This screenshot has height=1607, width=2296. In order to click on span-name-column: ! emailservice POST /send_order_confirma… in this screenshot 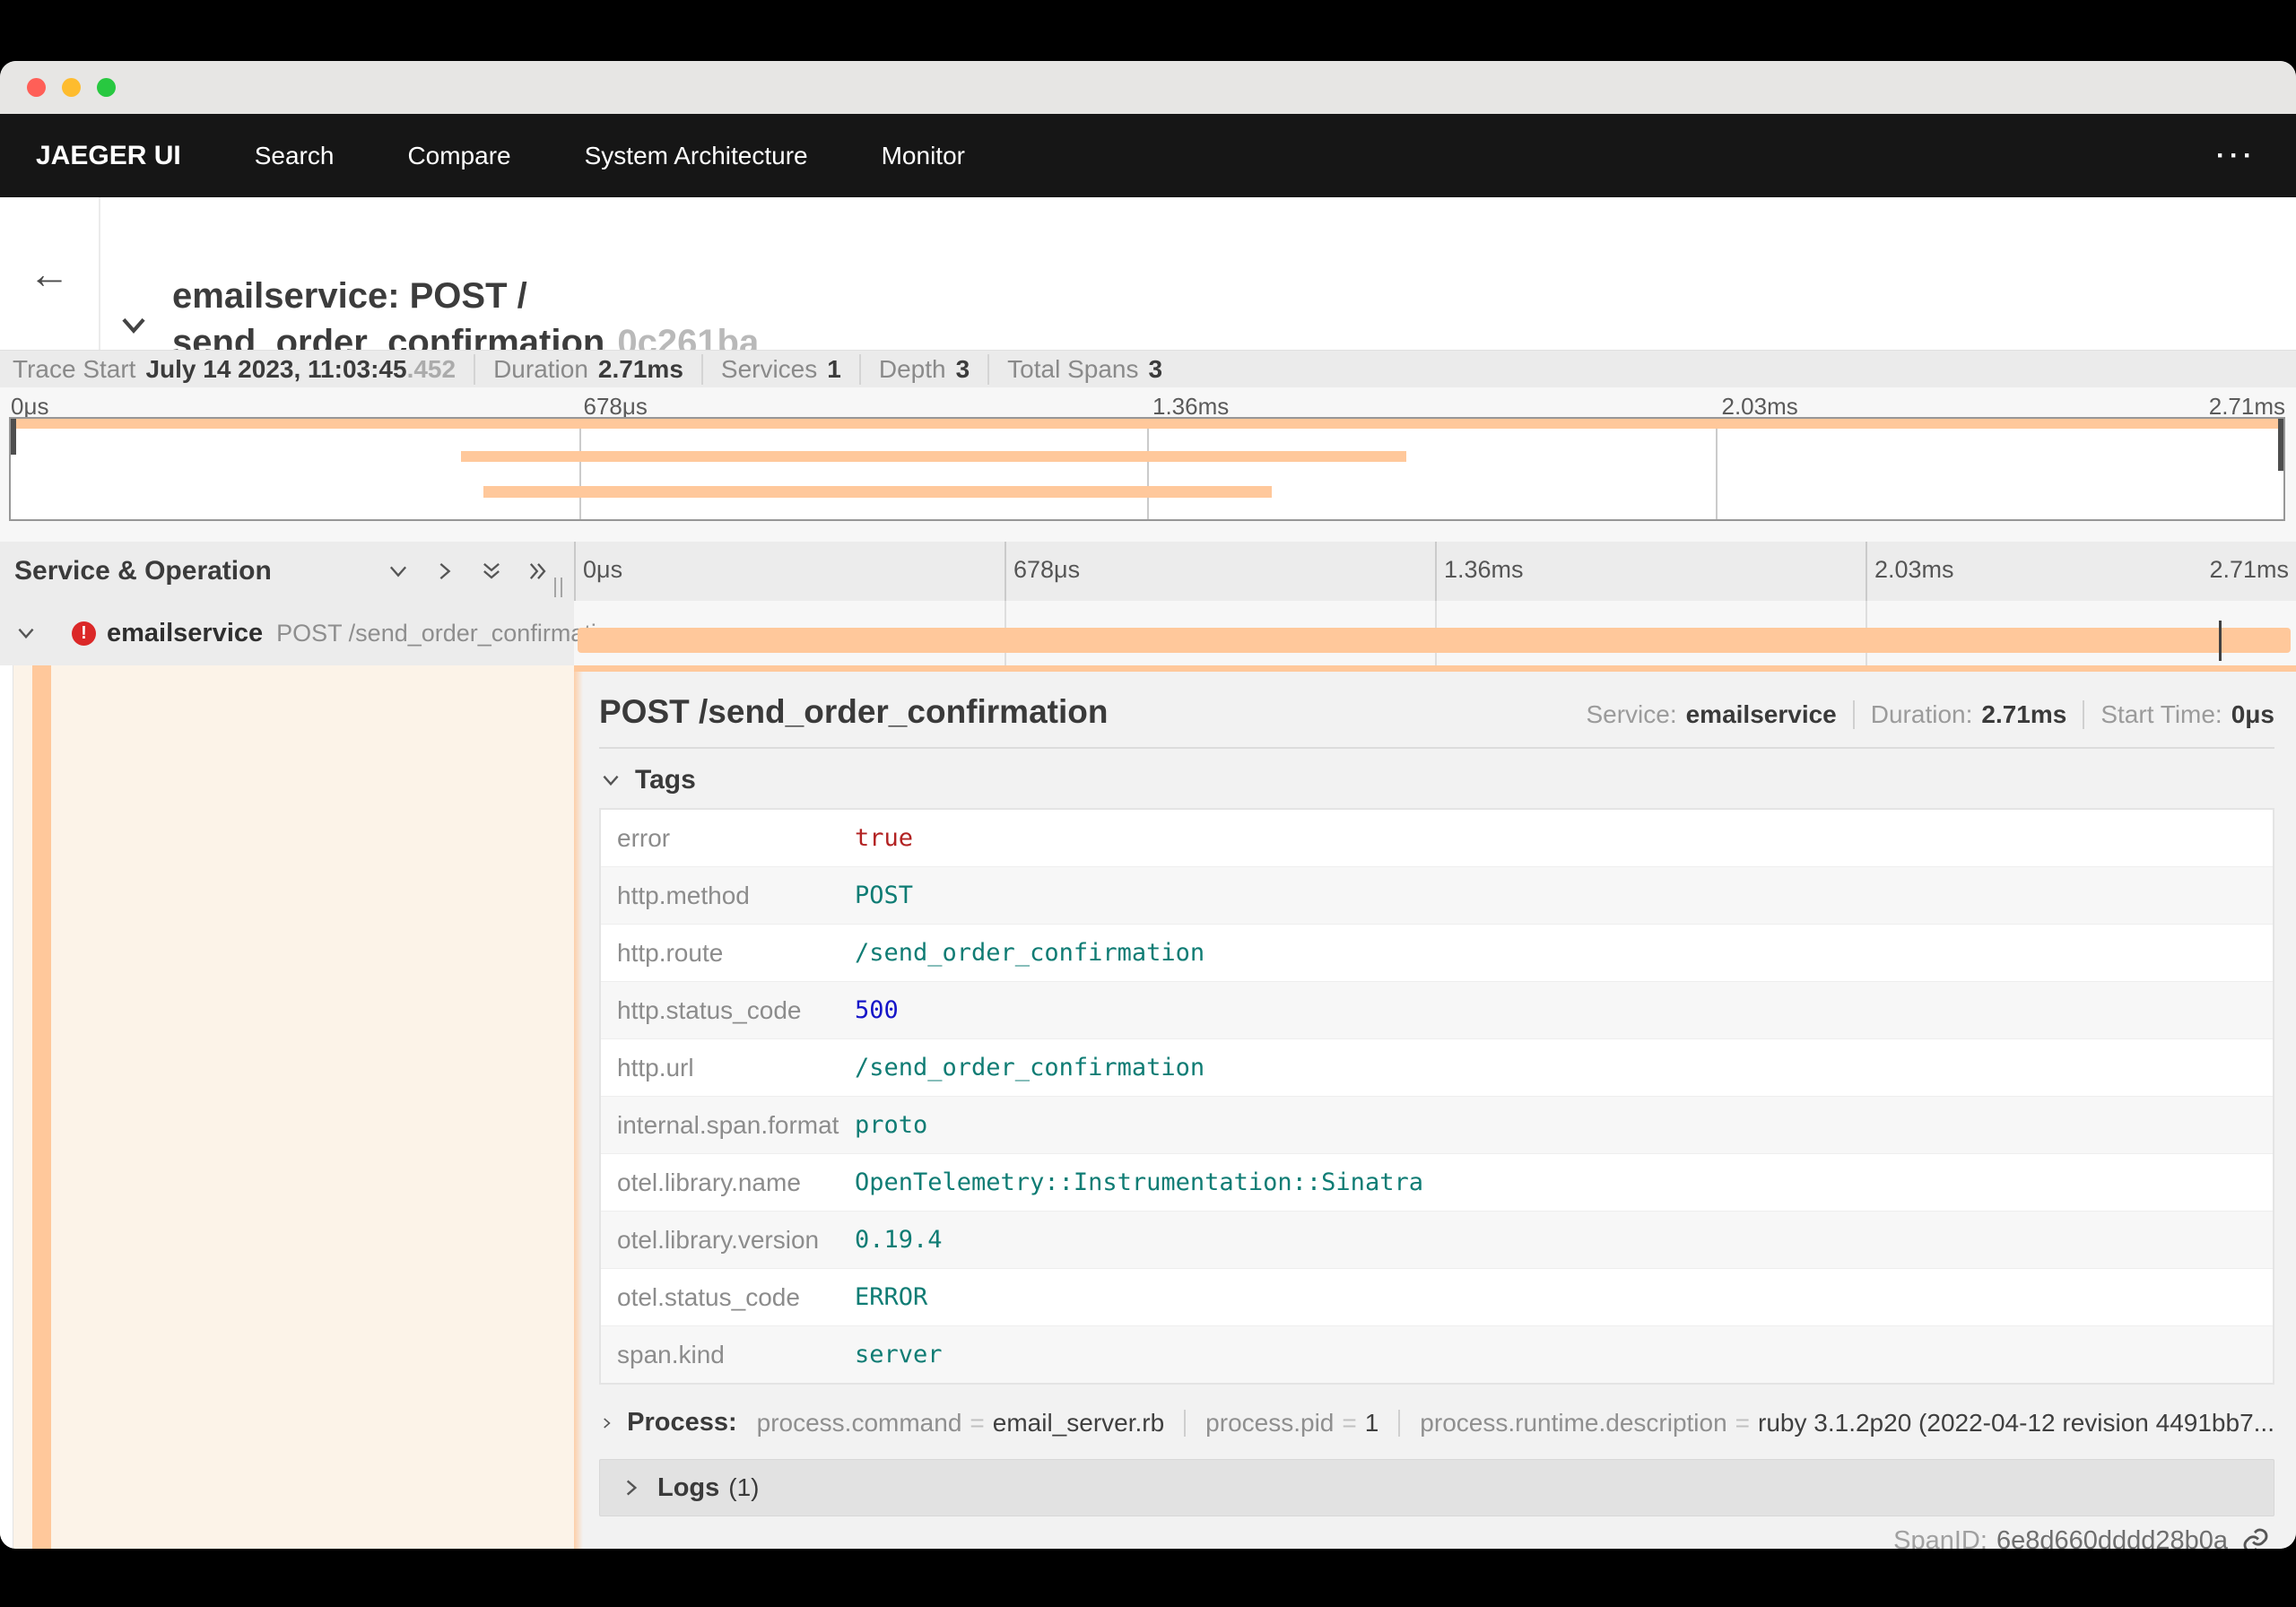, I will do `click(311, 633)`.